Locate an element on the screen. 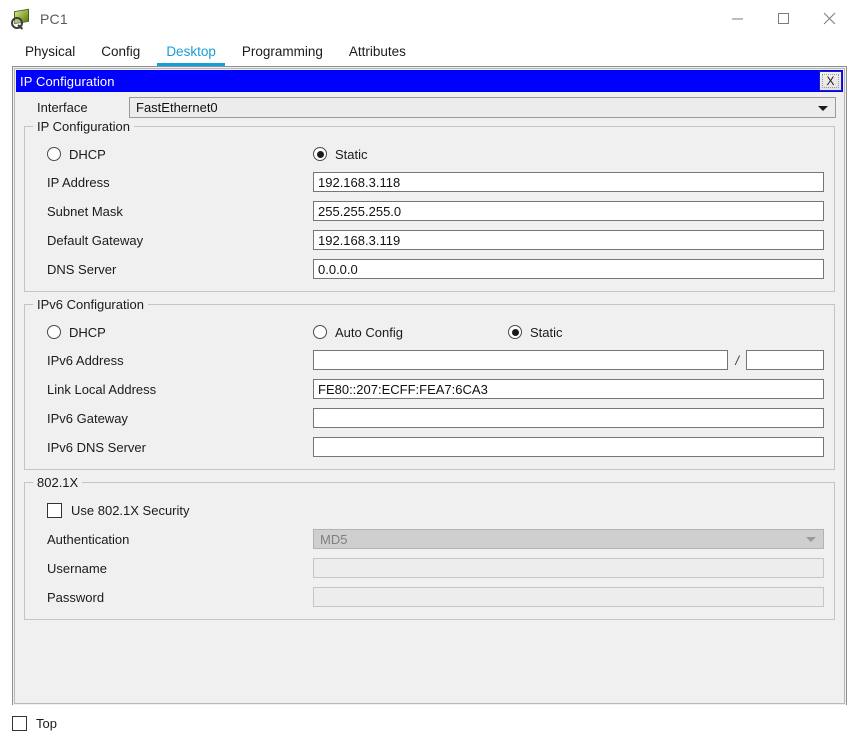 The image size is (852, 741). ipv4-subnet-mask-row: Subnet Mask 255.255.255.0 is located at coordinates (429, 211).